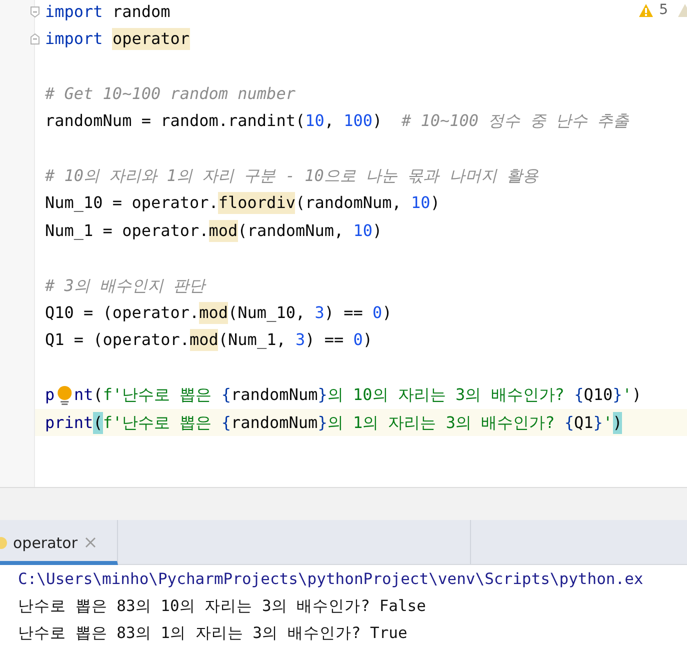  I want to click on code-text: (Num_10,, so click(267, 313).